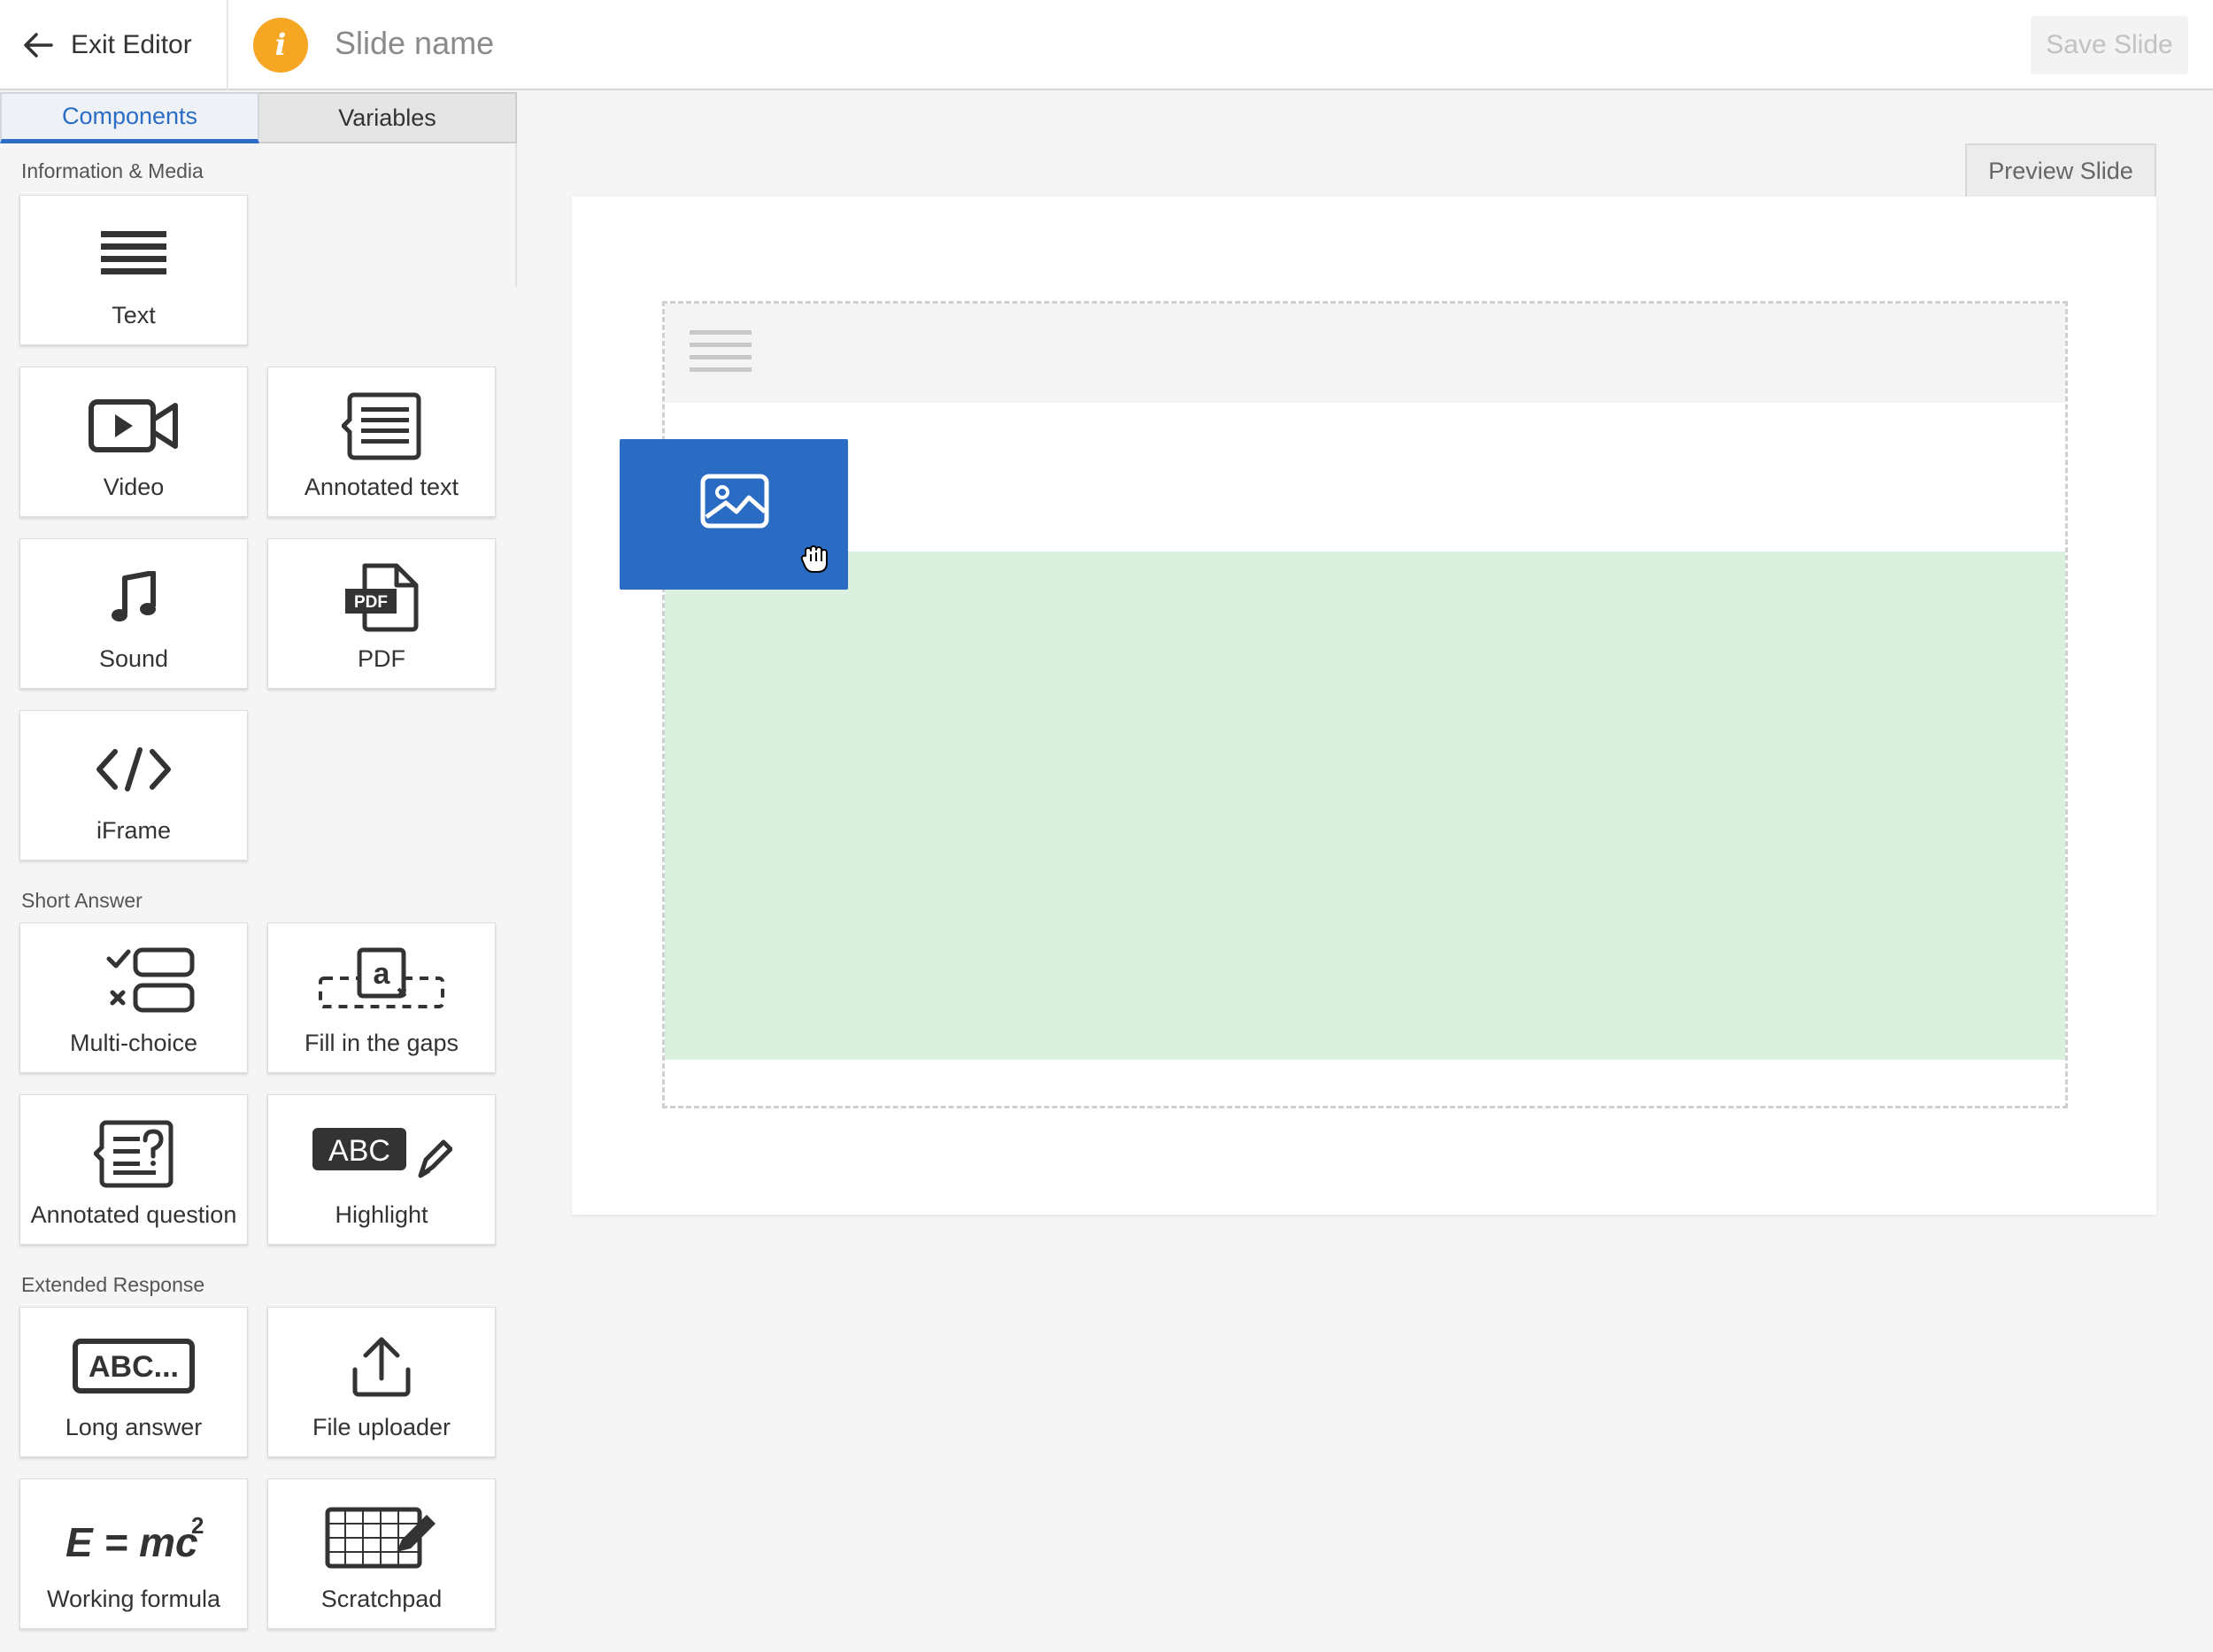 This screenshot has width=2213, height=1652. I want to click on component-label: Highlight, so click(381, 1214).